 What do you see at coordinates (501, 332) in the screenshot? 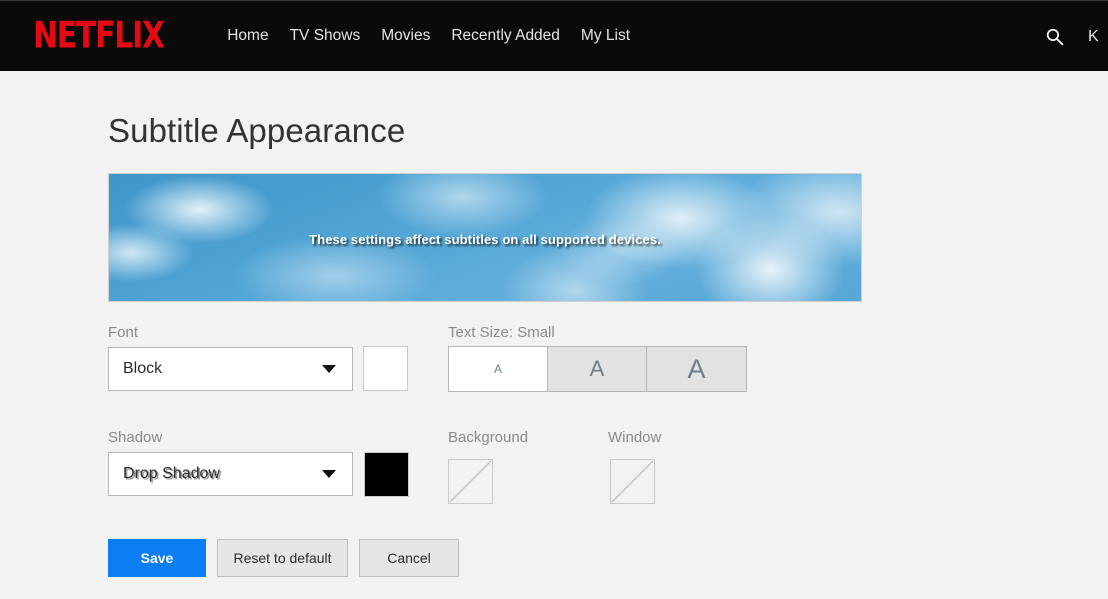
I see `text-size-label: Text Size: Small` at bounding box center [501, 332].